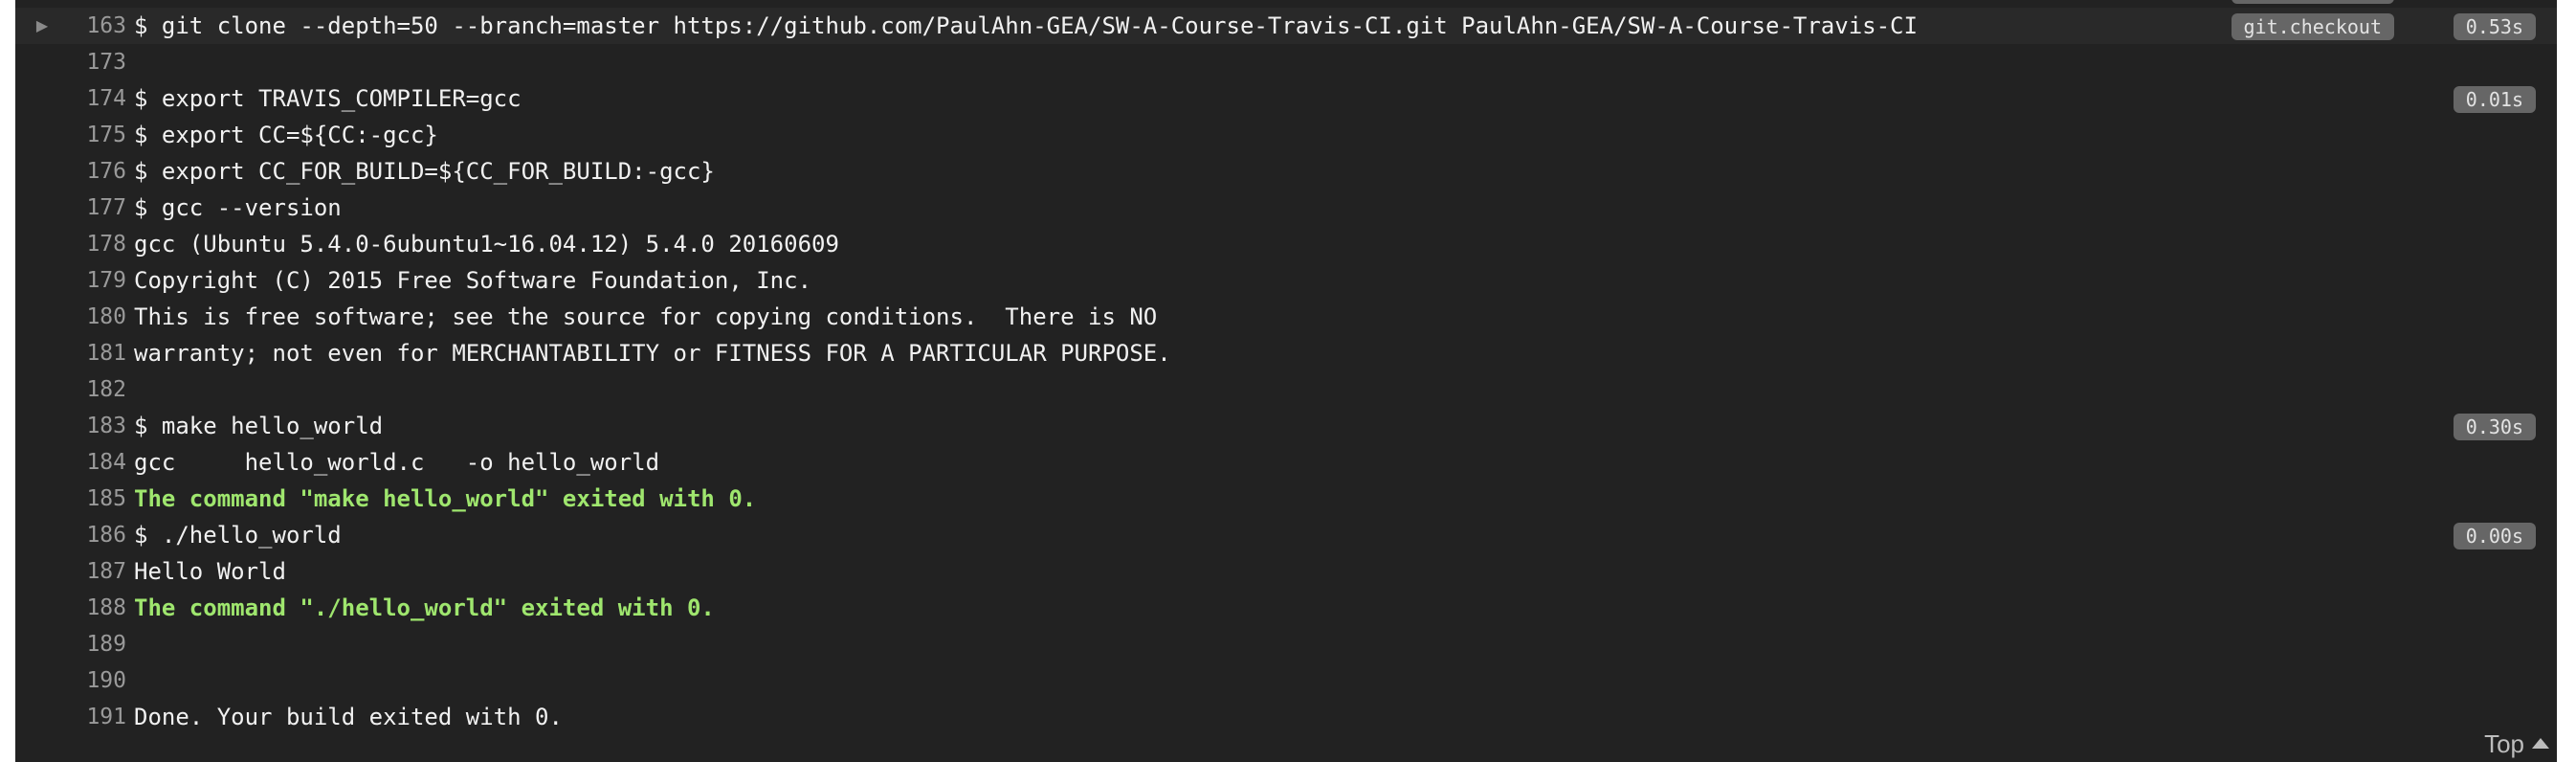 Image resolution: width=2576 pixels, height=762 pixels. I want to click on log-line-text: Hello World, so click(210, 571).